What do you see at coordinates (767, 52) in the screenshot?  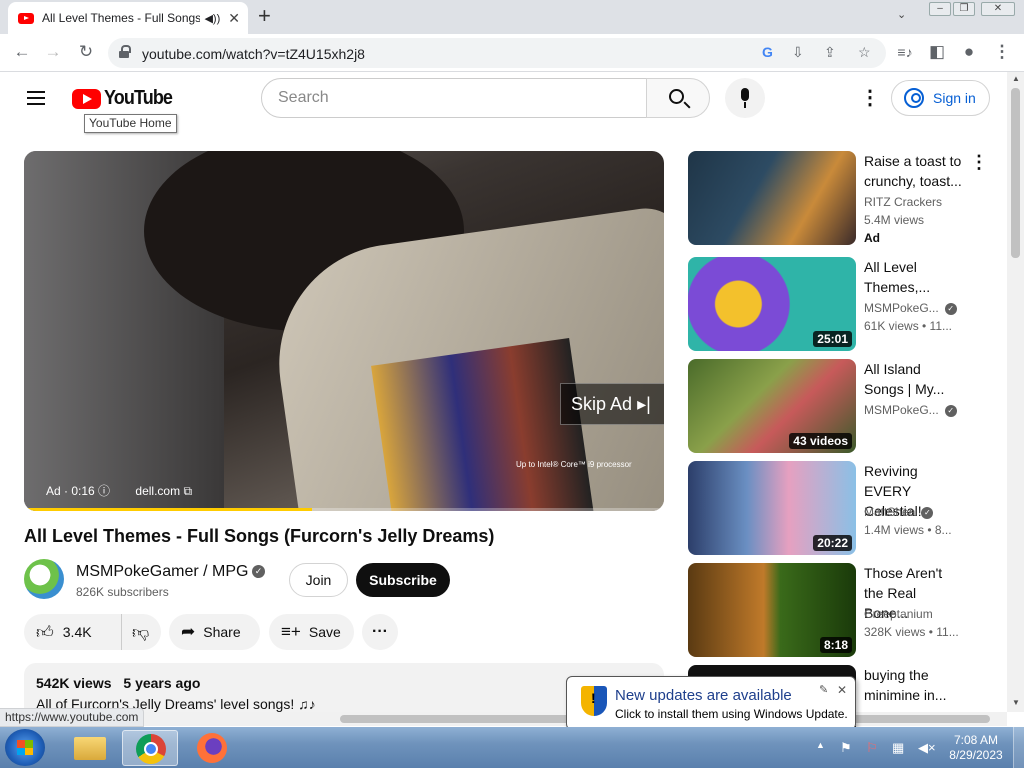 I see `google-lens-icon: G` at bounding box center [767, 52].